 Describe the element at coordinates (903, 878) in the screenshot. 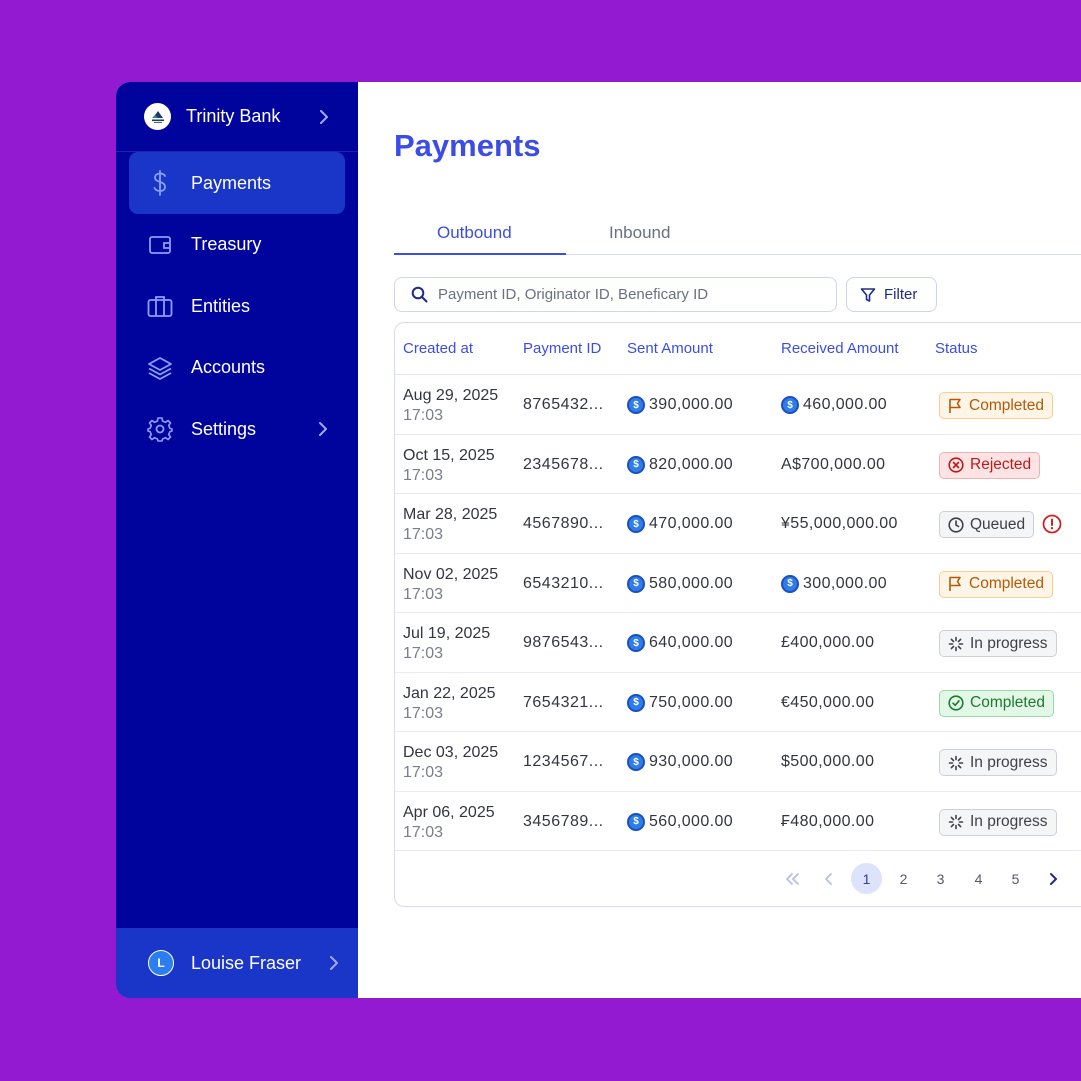

I see `page-button-2: 2` at that location.